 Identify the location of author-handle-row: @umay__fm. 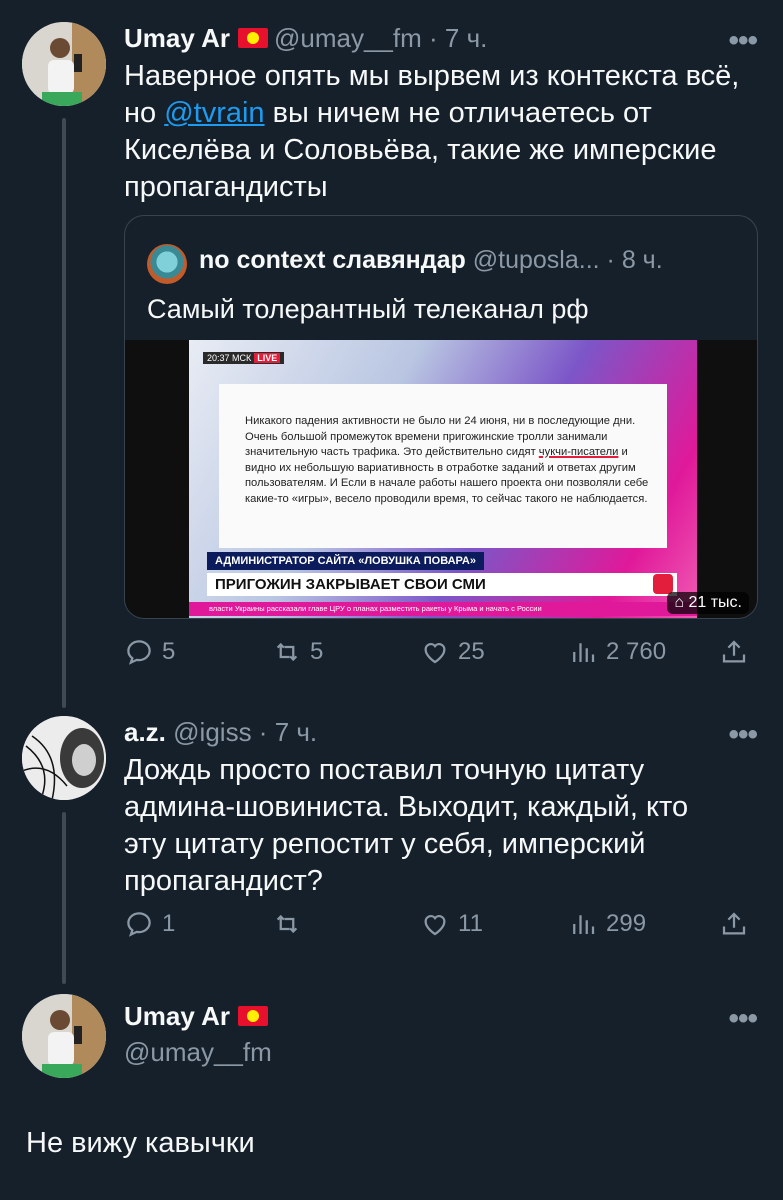
(198, 1052).